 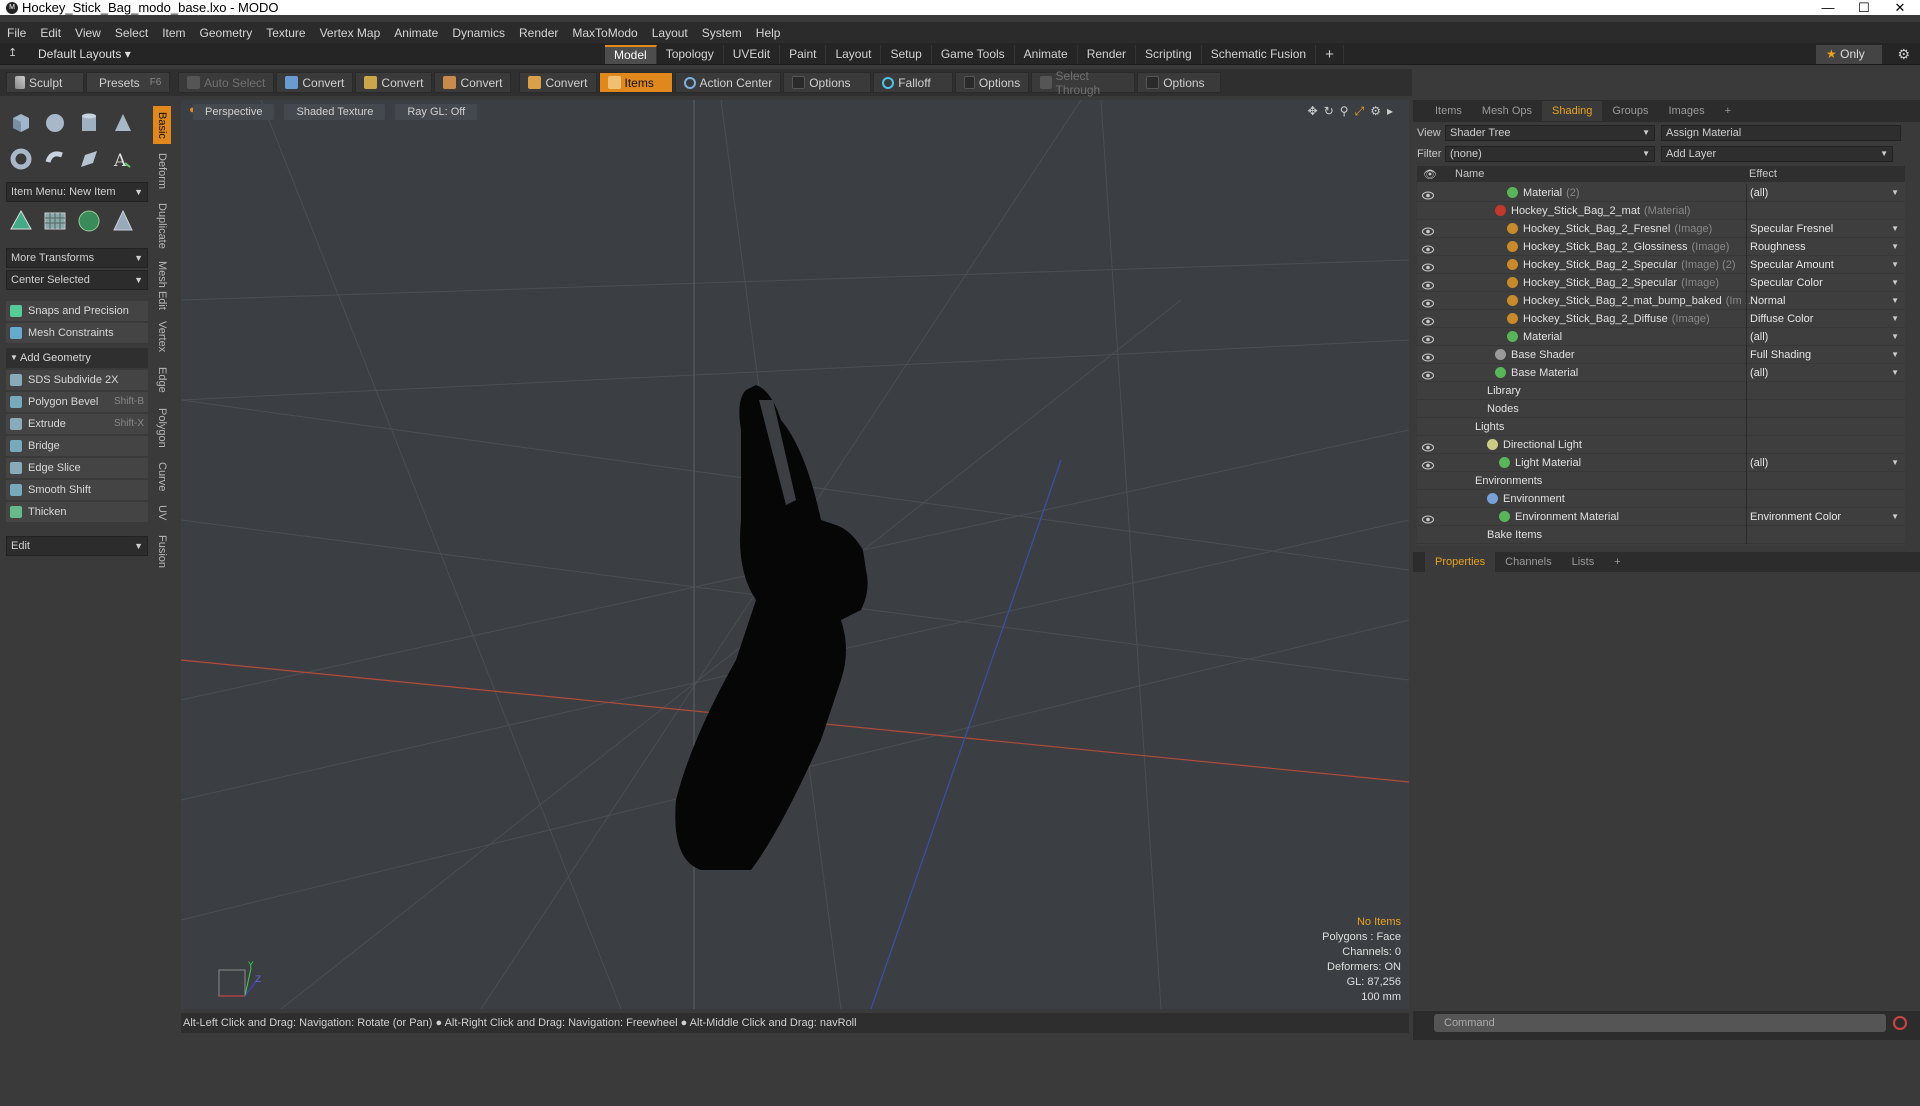 I want to click on globe-icon, so click(x=89, y=221).